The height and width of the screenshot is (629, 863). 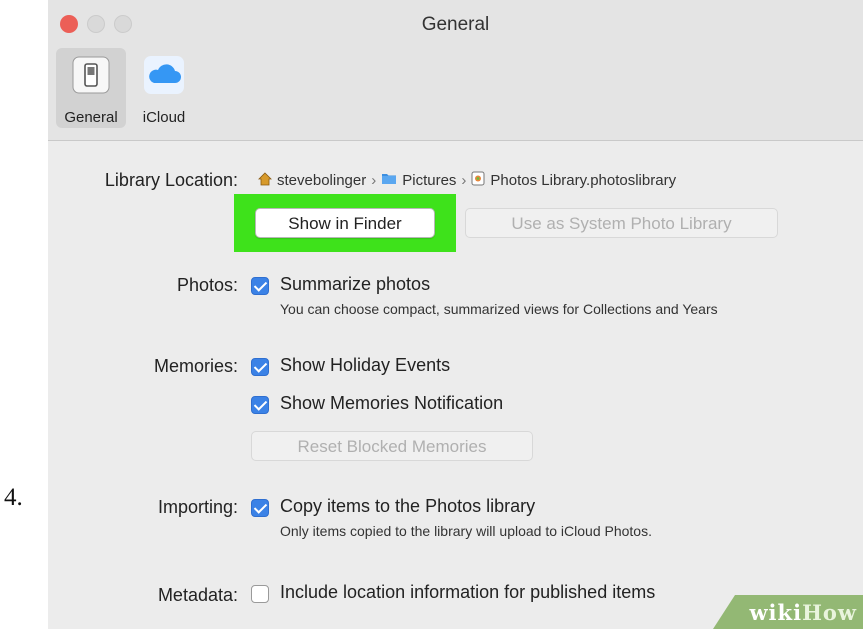 I want to click on step-number: 4., so click(x=13, y=497).